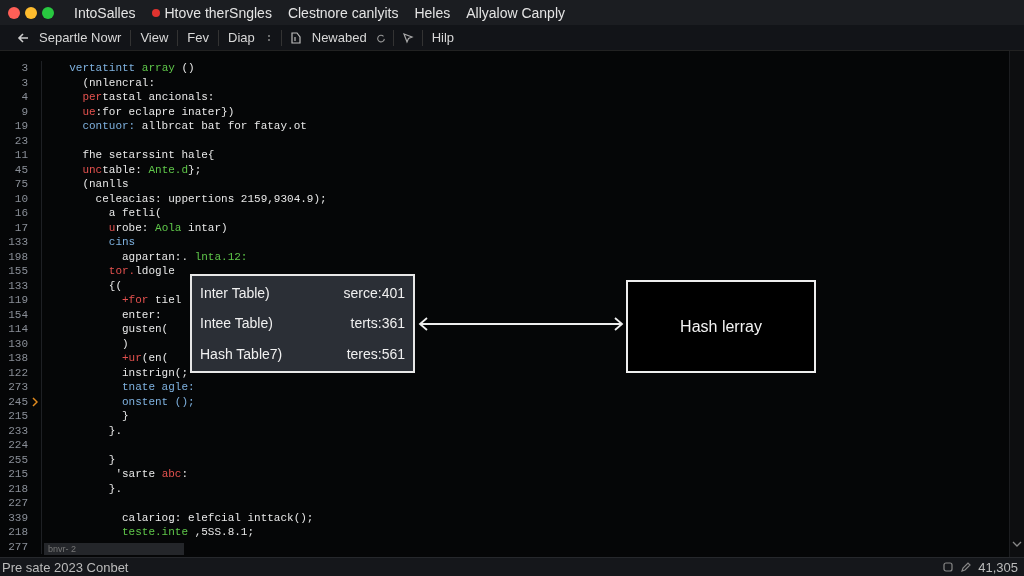 Image resolution: width=1024 pixels, height=576 pixels. Describe the element at coordinates (114, 285) in the screenshot. I see `code-line: {(` at that location.